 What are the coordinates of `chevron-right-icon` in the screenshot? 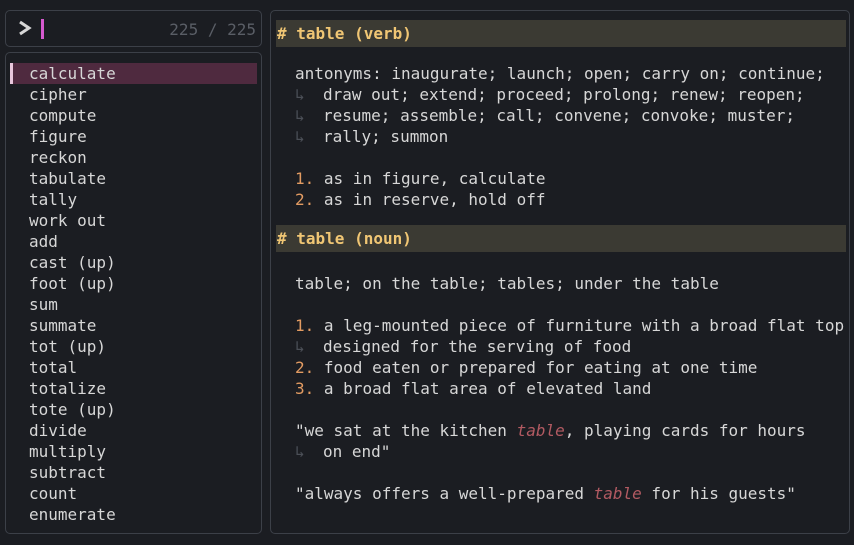 It's located at (25, 28).